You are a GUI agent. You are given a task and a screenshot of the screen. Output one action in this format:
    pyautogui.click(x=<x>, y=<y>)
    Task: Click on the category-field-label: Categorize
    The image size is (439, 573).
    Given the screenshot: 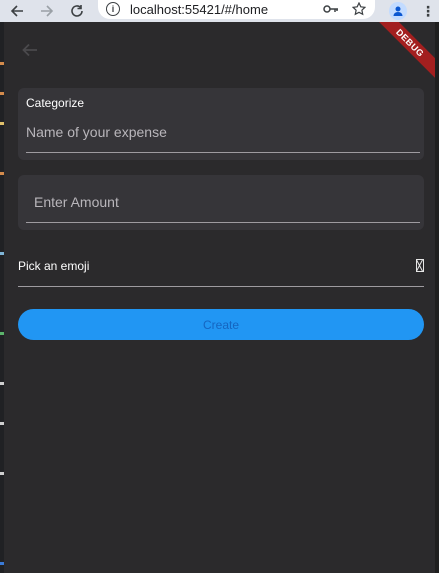 What is the action you would take?
    pyautogui.click(x=55, y=103)
    